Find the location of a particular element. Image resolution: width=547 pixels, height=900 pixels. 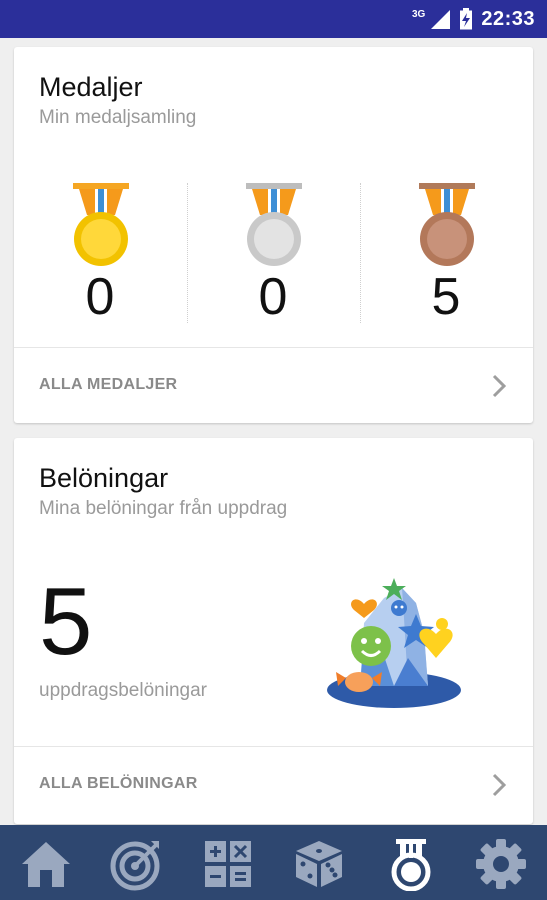

settings-icon is located at coordinates (501, 864).